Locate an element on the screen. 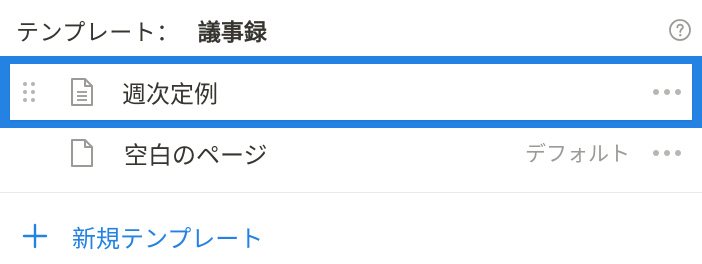 This screenshot has height=264, width=702. divider is located at coordinates (351, 192).